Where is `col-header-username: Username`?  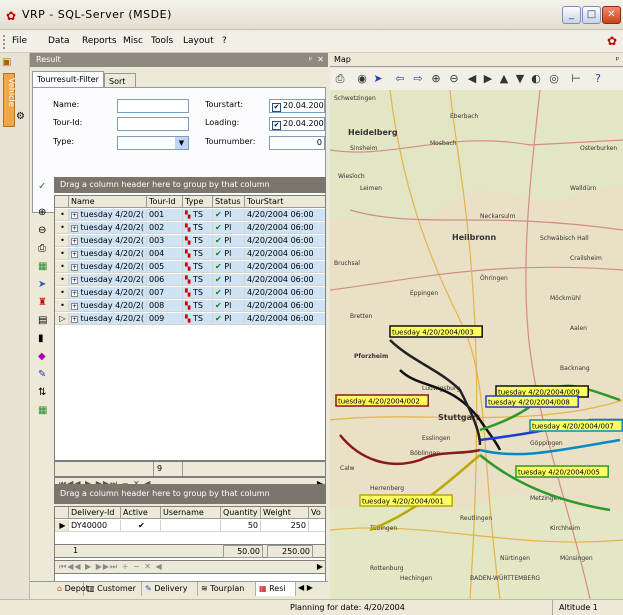 col-header-username: Username is located at coordinates (191, 512).